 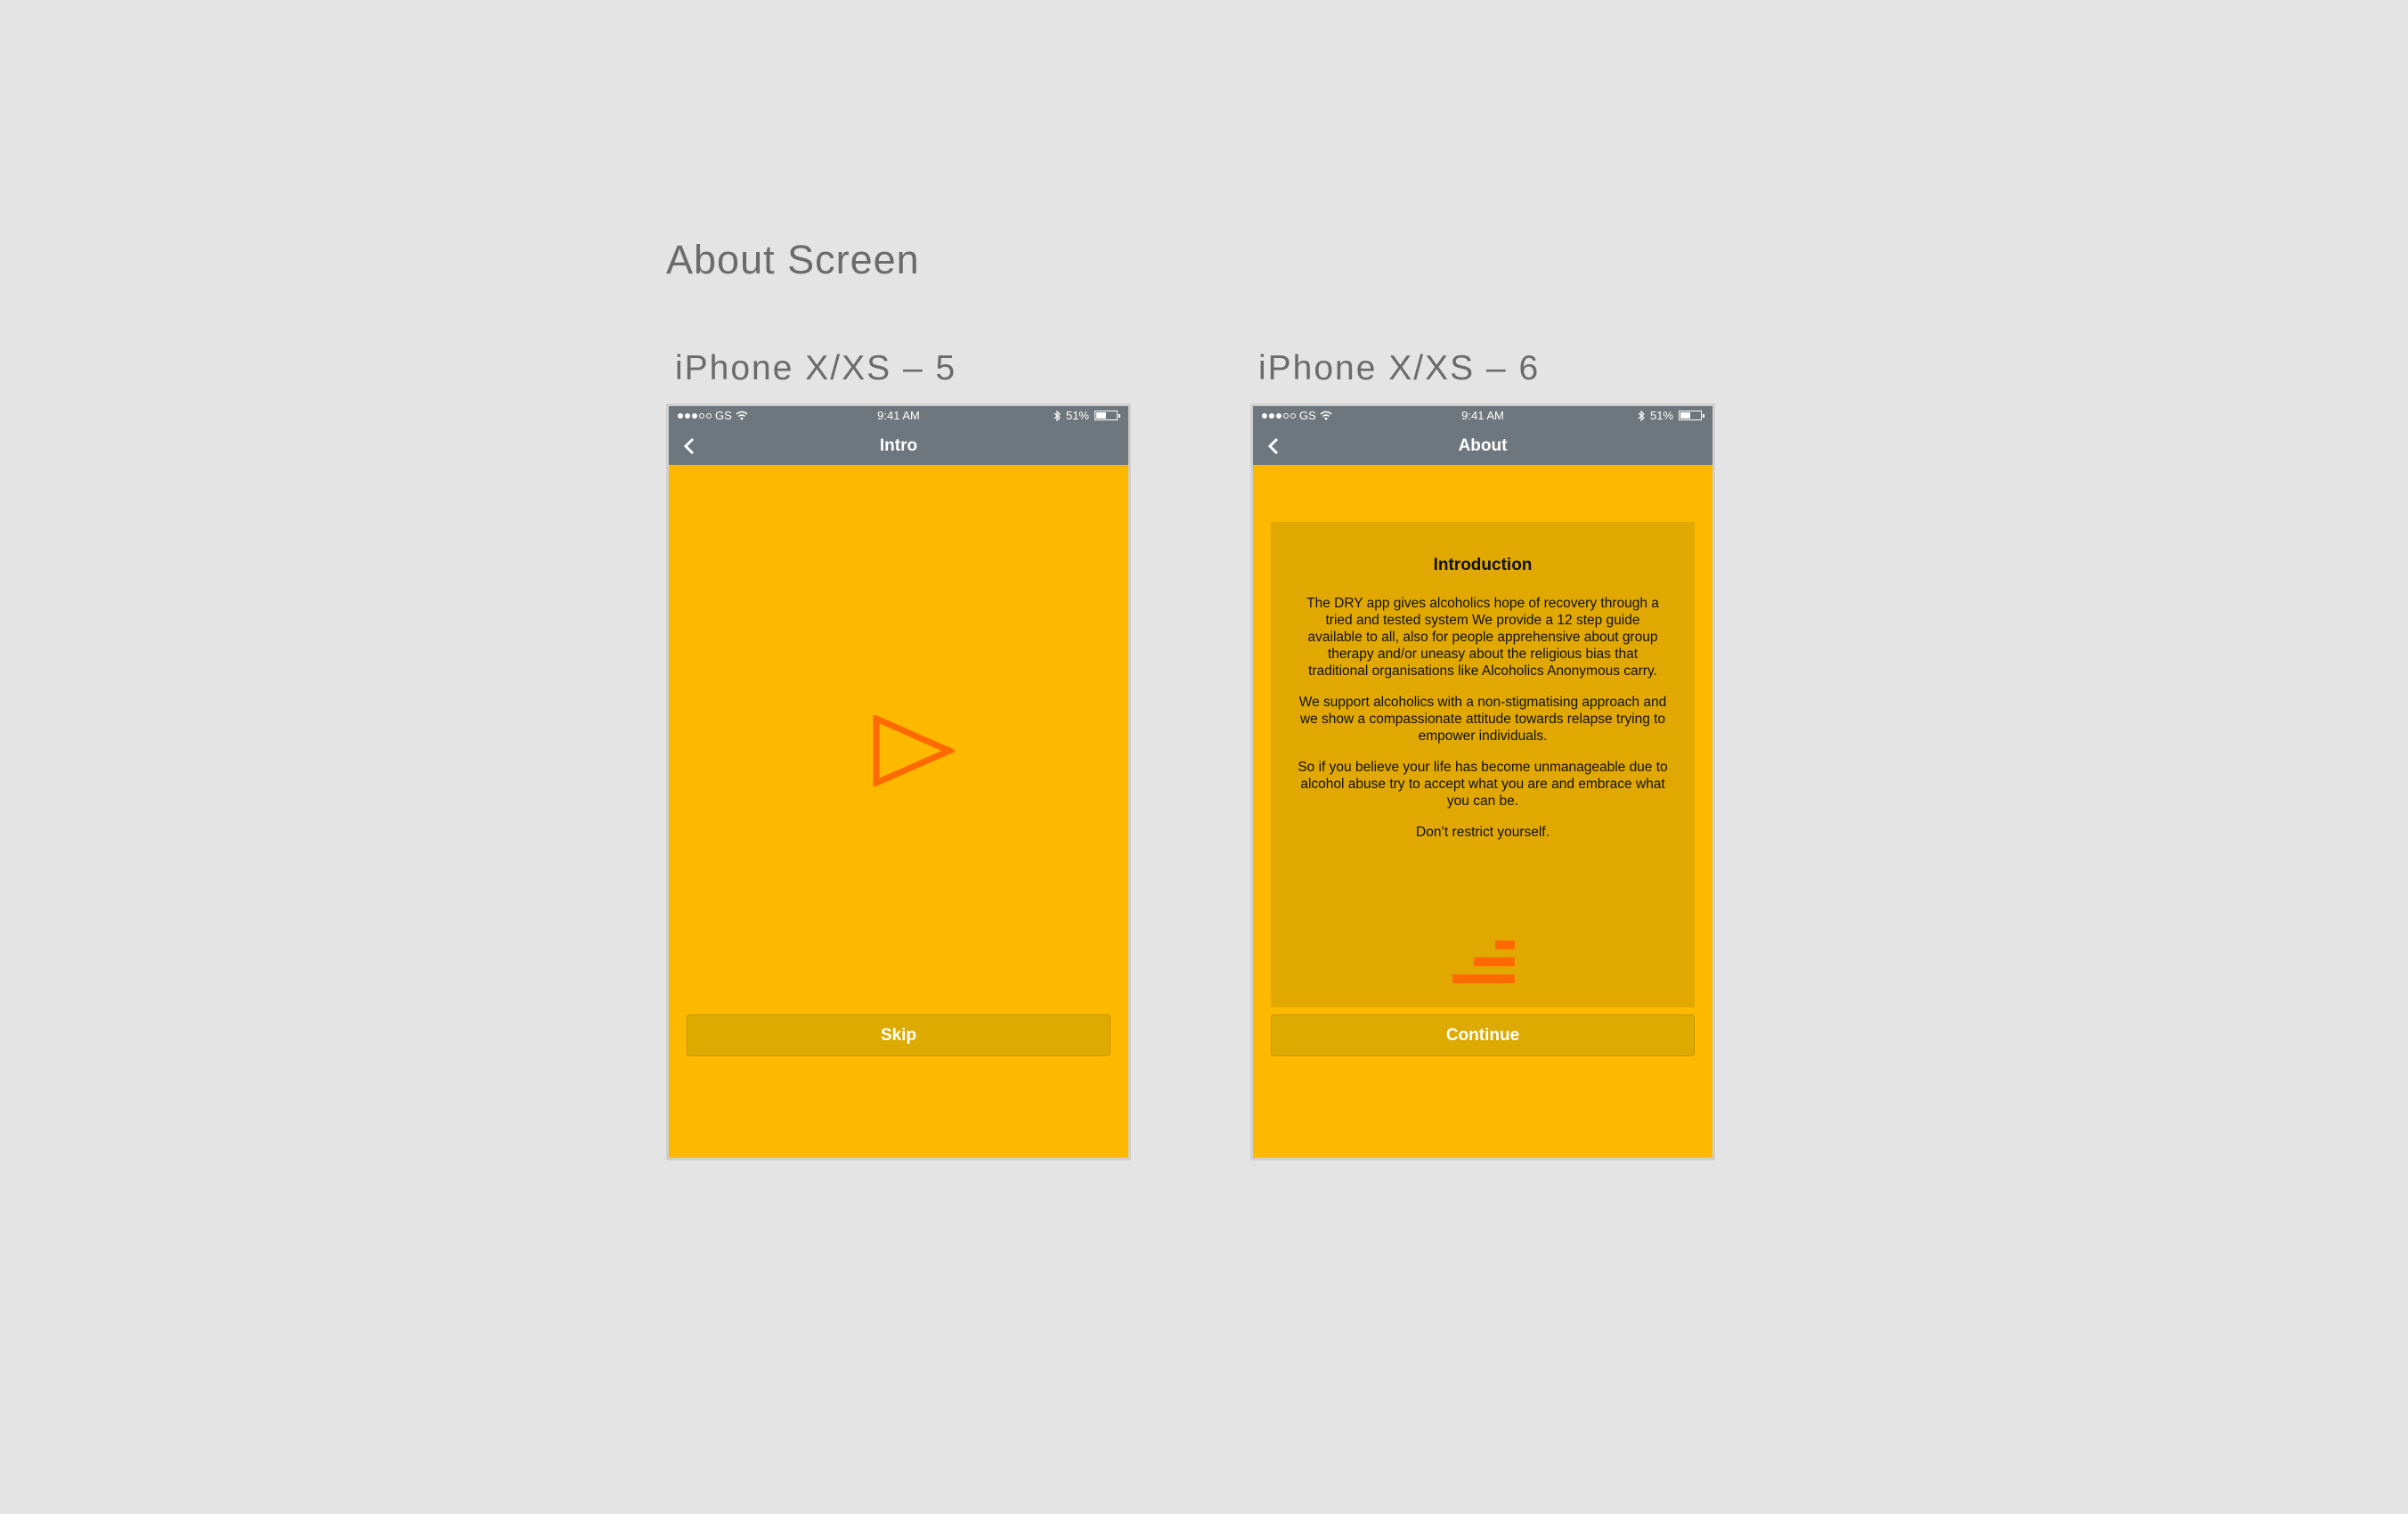 I want to click on frame-label-5: iPhone X/XS – 5, so click(x=816, y=368).